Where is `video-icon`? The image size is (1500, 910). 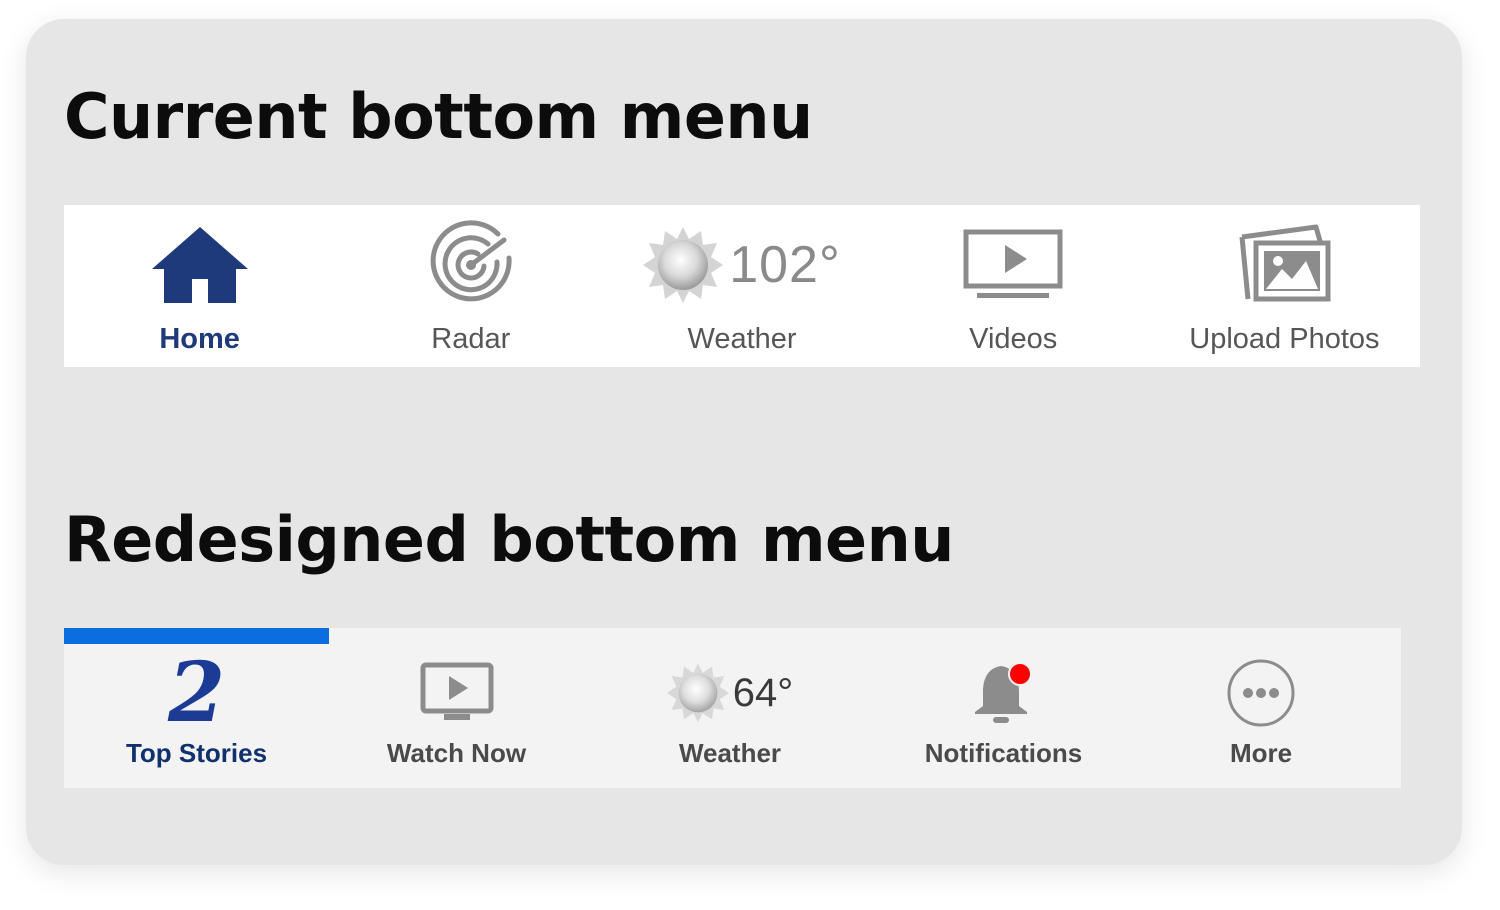
video-icon is located at coordinates (1013, 263).